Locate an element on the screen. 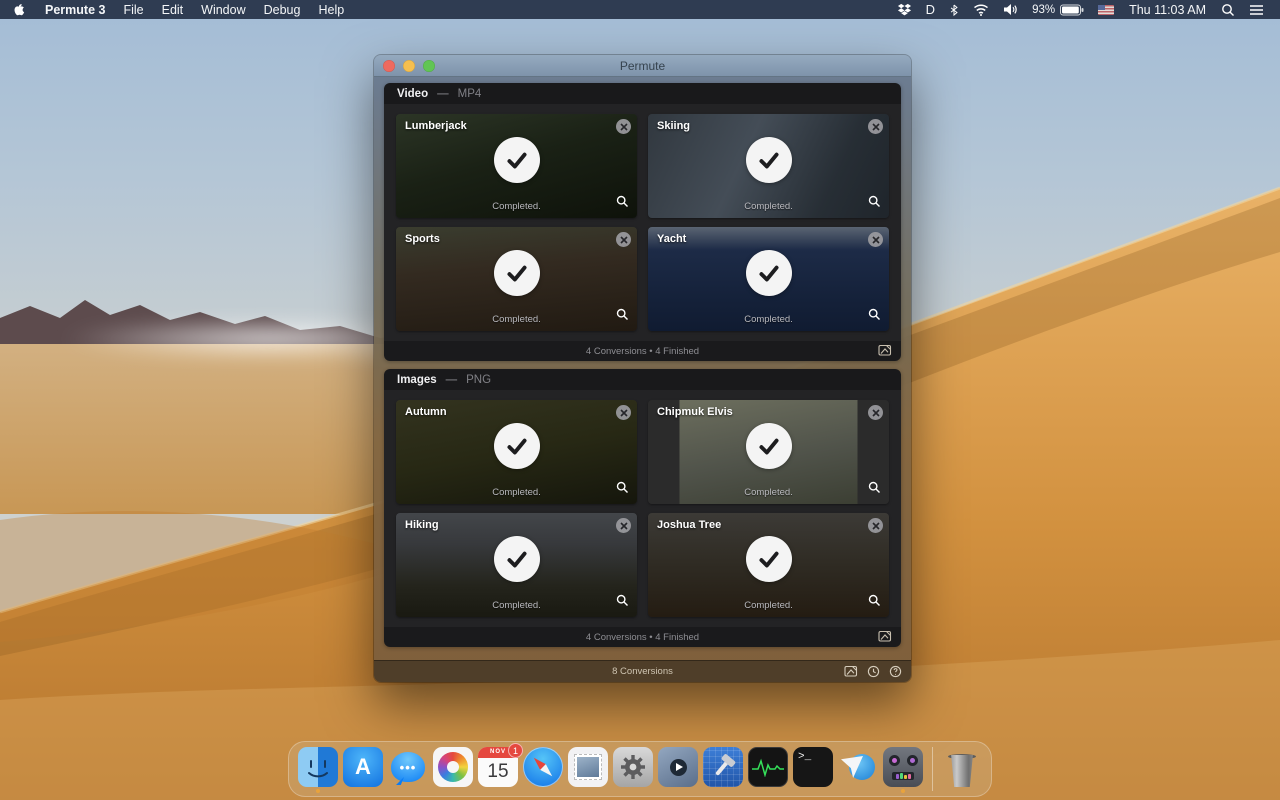  conversion-card-autumn: Autumn Completed. is located at coordinates (516, 452).